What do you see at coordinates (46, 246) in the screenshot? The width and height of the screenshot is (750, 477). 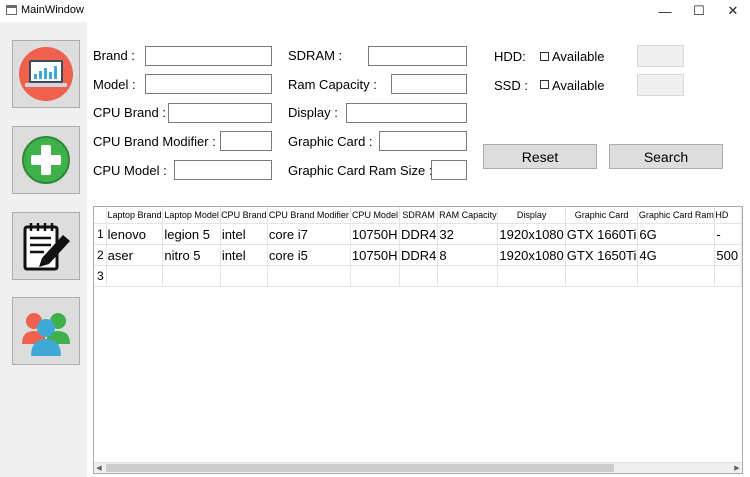 I see `sidebar-edit-button` at bounding box center [46, 246].